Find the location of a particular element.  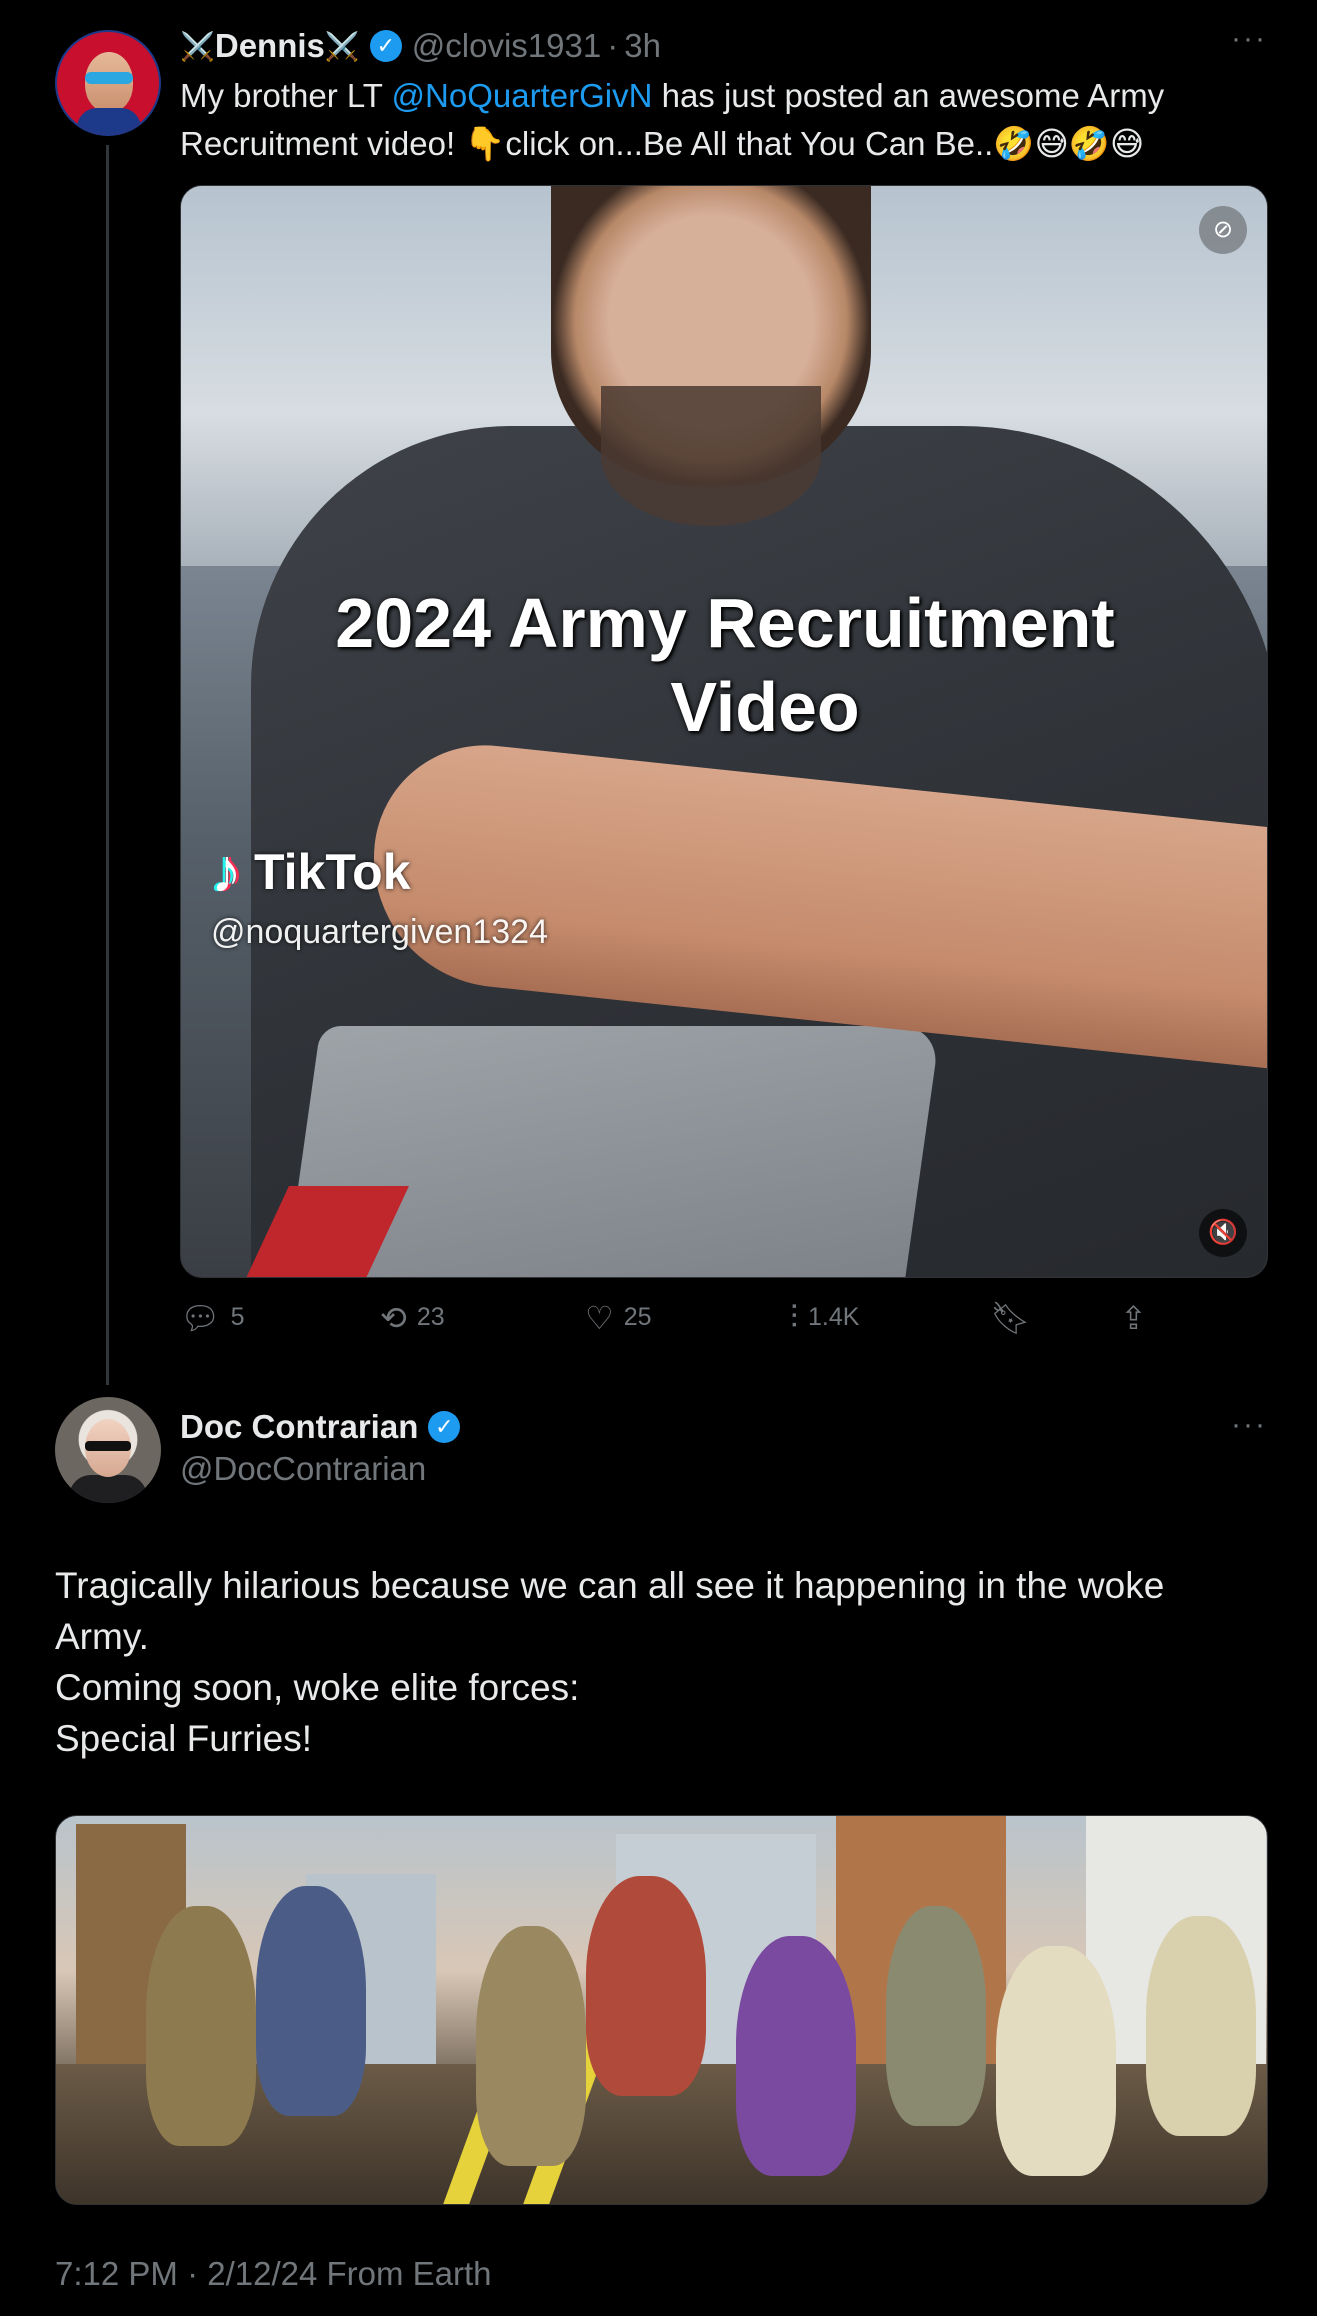

mute-icon: 🔇 is located at coordinates (1223, 1233).